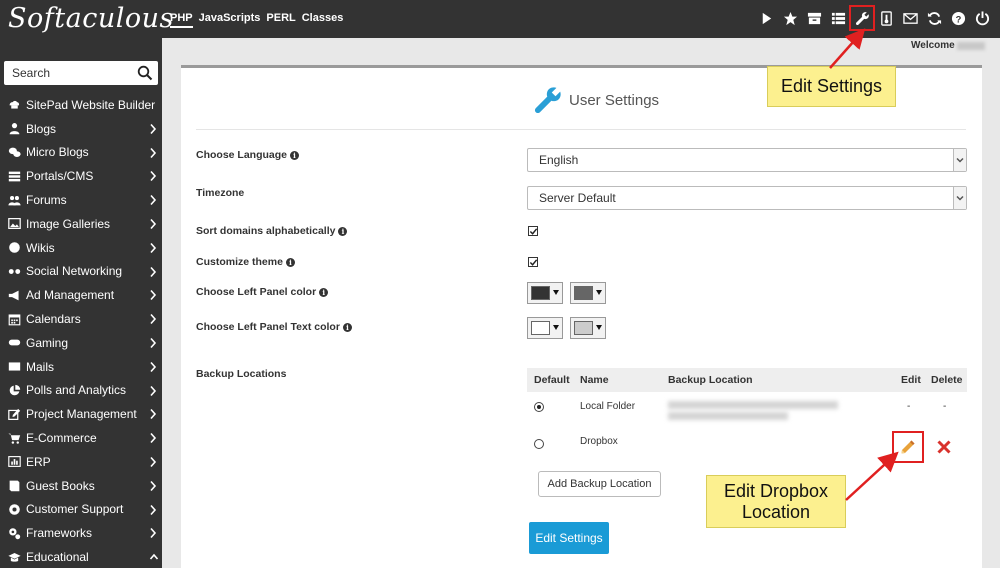  Describe the element at coordinates (64, 73) in the screenshot. I see `search-input` at that location.